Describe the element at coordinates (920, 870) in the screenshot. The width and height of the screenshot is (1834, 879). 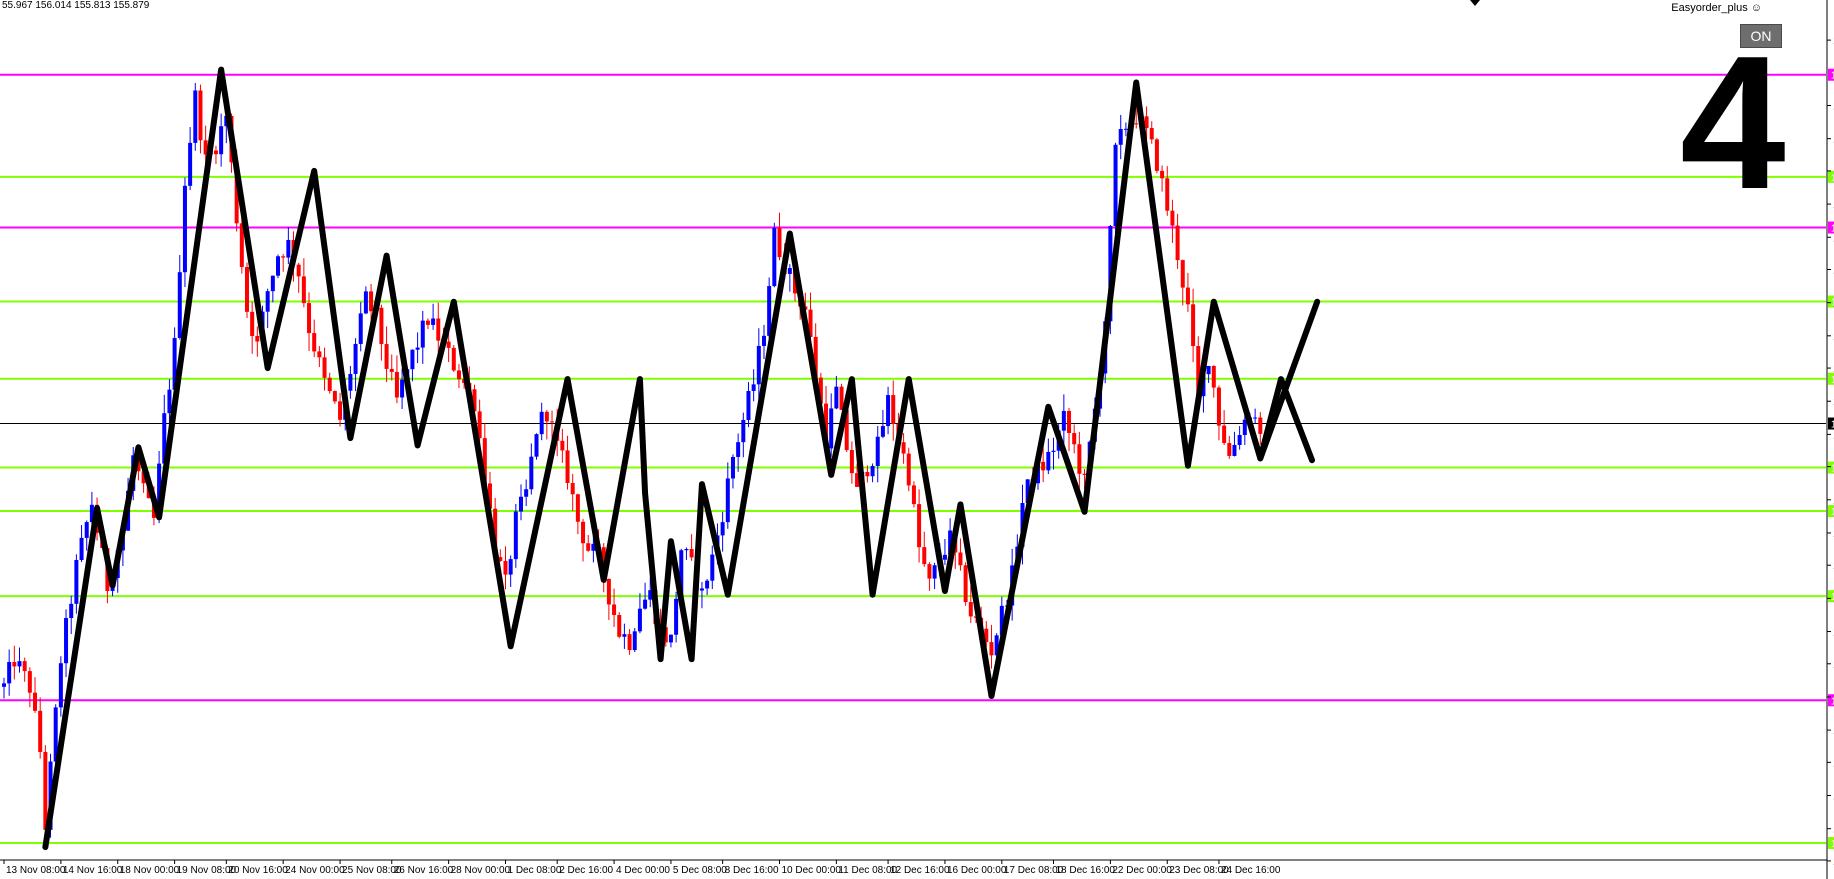
I see `time-tick-label: 12 Dec 16:00` at that location.